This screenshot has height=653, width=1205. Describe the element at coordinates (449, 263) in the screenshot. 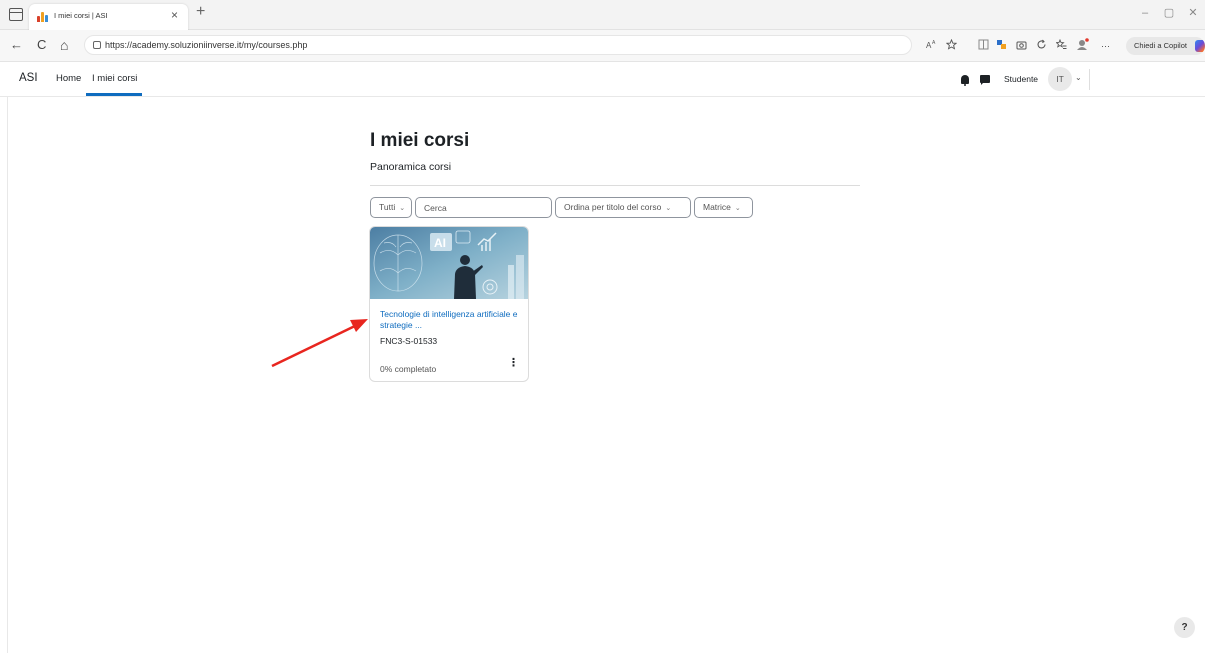

I see `course-image: AI` at that location.